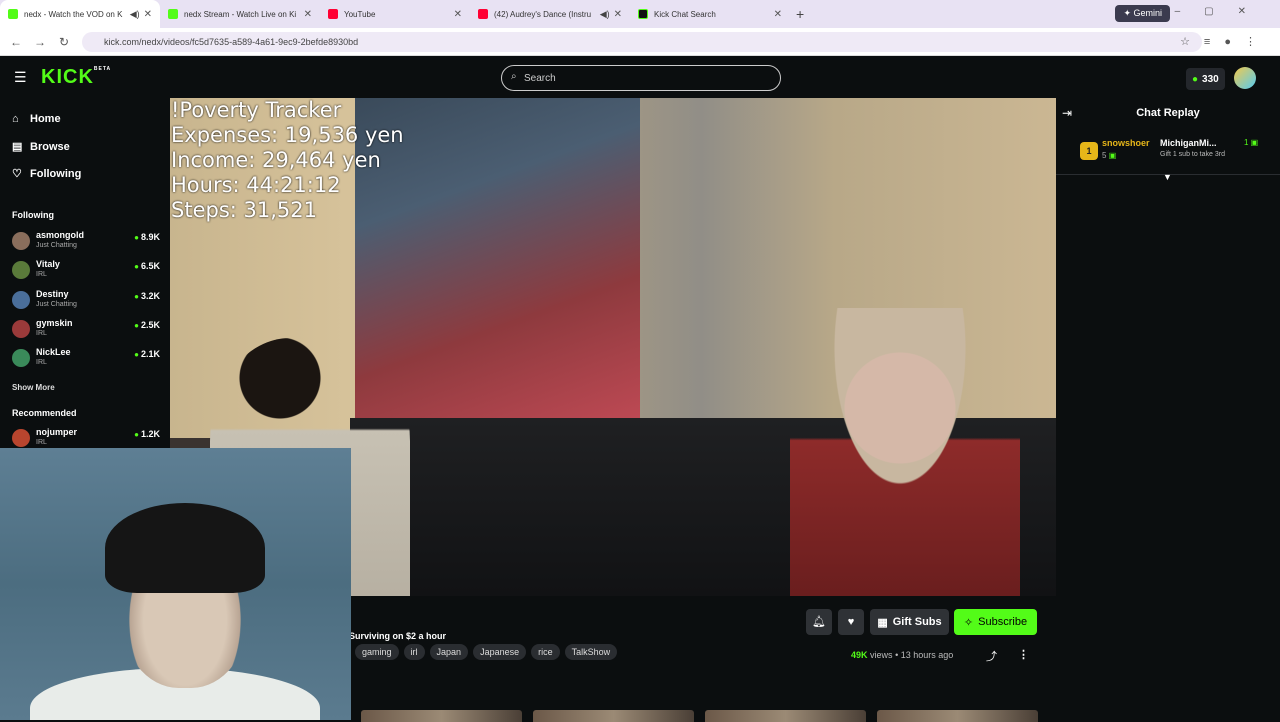 The height and width of the screenshot is (722, 1280). What do you see at coordinates (995, 622) in the screenshot?
I see `subscribe-button: ✧ Subscribe` at bounding box center [995, 622].